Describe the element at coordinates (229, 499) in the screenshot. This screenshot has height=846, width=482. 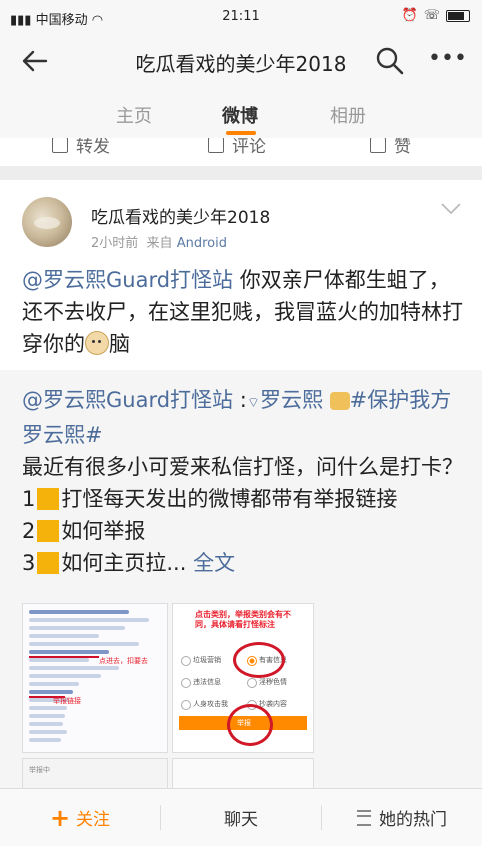
I see `item1-text: 打怪每天发出的微博都带有举报链接` at that location.